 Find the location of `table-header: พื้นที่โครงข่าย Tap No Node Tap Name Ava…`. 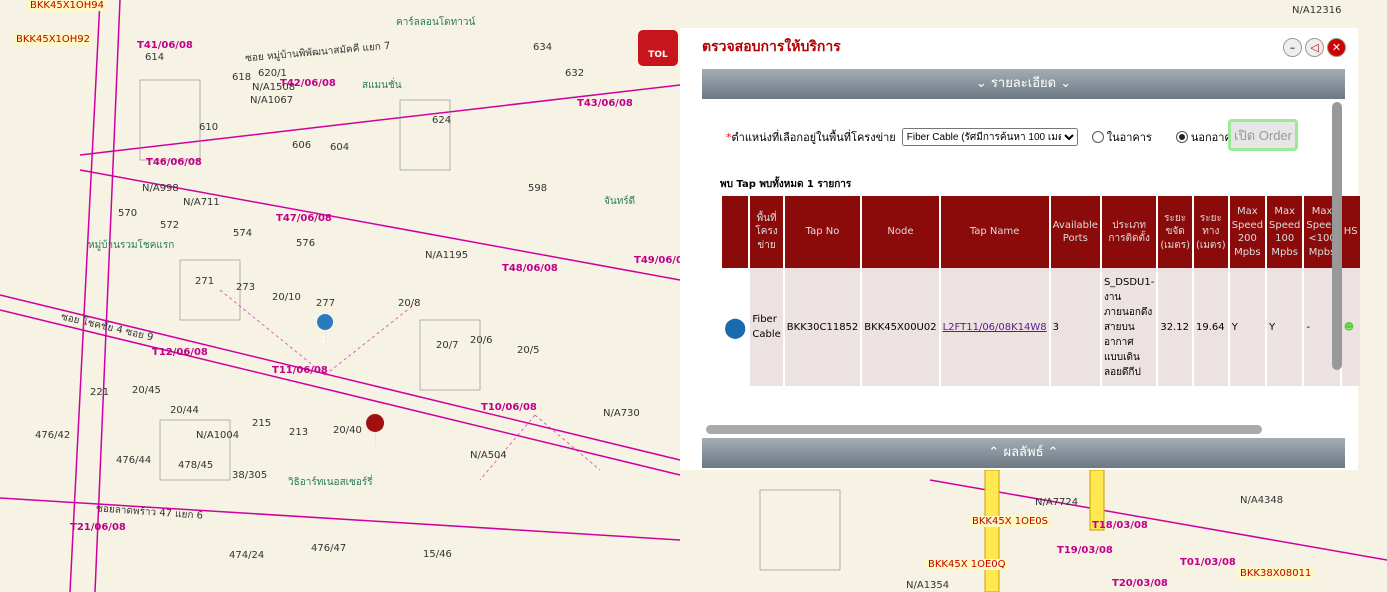

table-header: พื้นที่โครงข่าย Tap No Node Tap Name Ava… is located at coordinates (1041, 232).